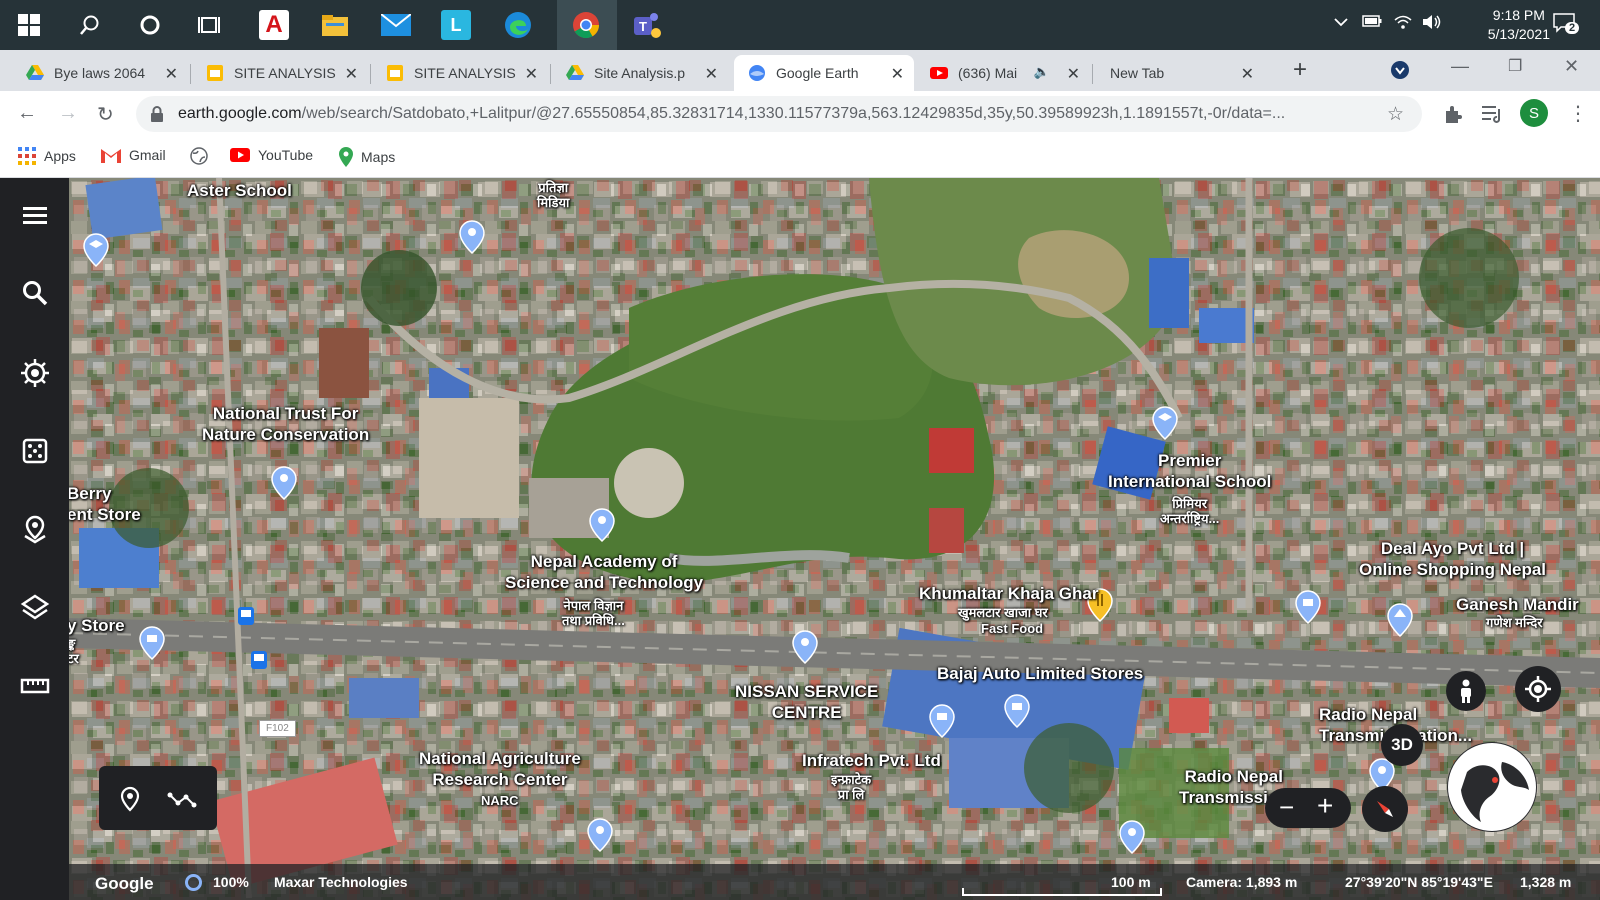 This screenshot has width=1600, height=900. What do you see at coordinates (1395, 114) in the screenshot?
I see `bookmark-star-icon: ☆` at bounding box center [1395, 114].